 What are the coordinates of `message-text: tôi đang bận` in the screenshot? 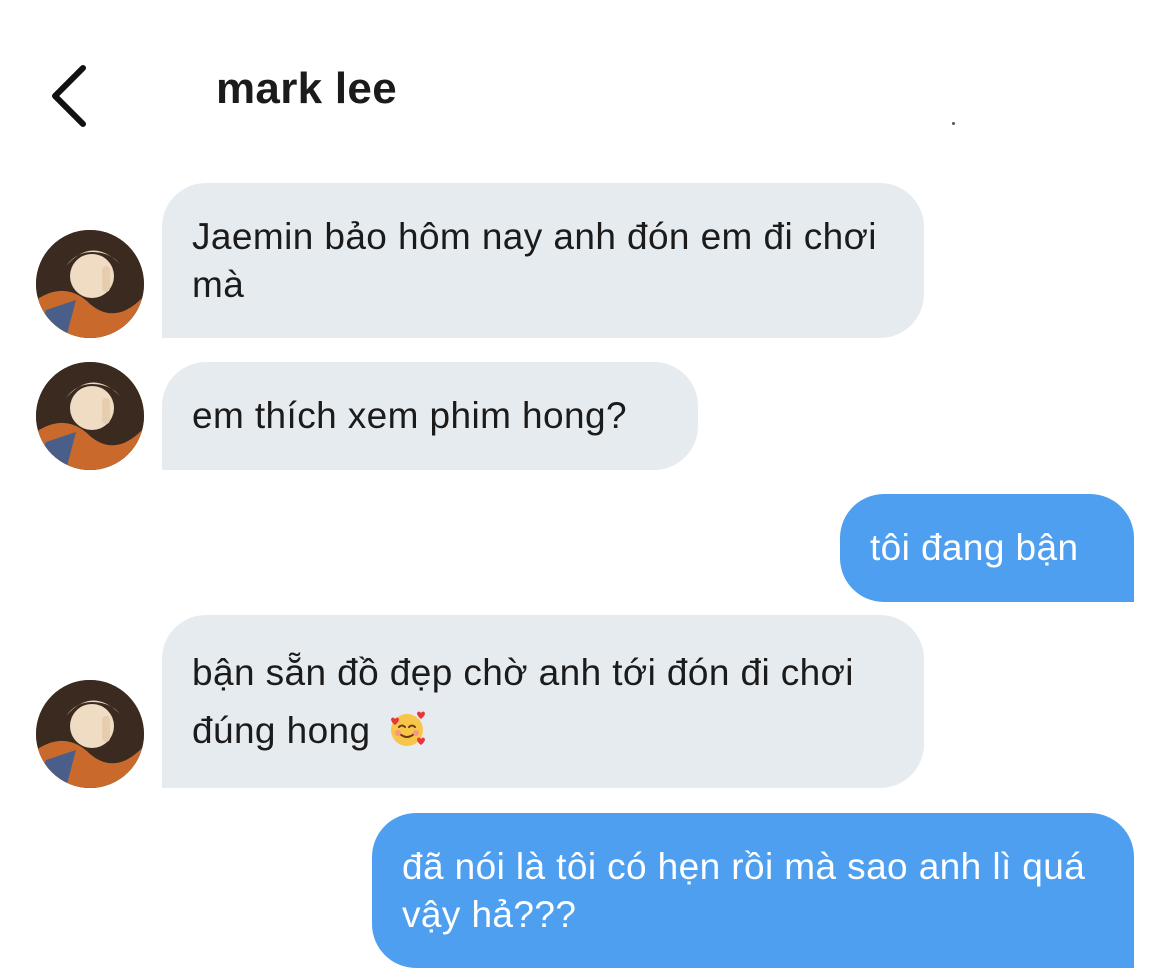 It's located at (974, 547).